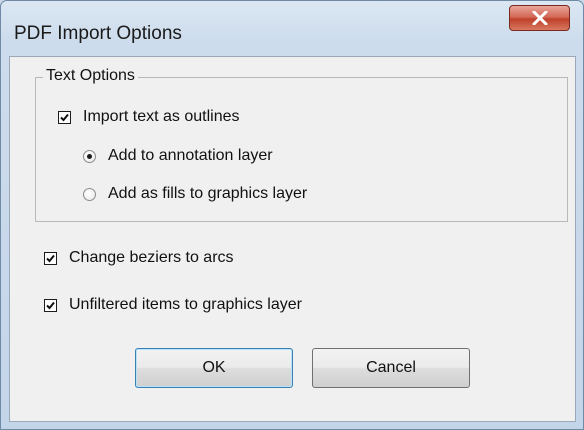  I want to click on close-icon, so click(539, 18).